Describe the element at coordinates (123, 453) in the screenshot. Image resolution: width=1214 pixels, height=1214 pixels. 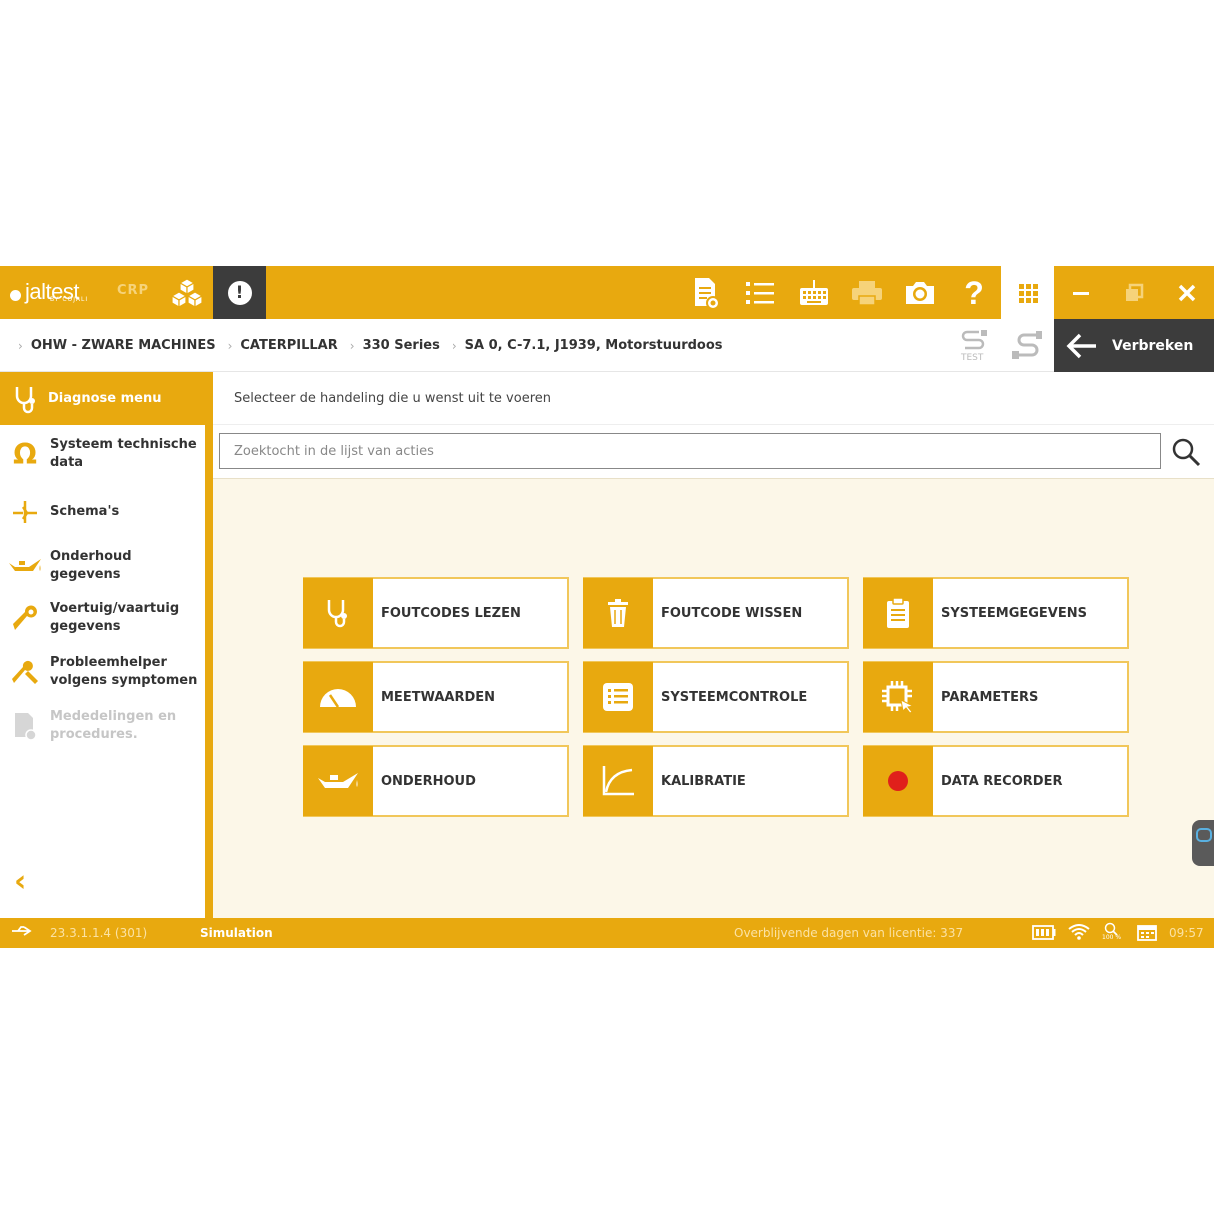
I see `sidebar-item-label: Systeem technische data` at that location.